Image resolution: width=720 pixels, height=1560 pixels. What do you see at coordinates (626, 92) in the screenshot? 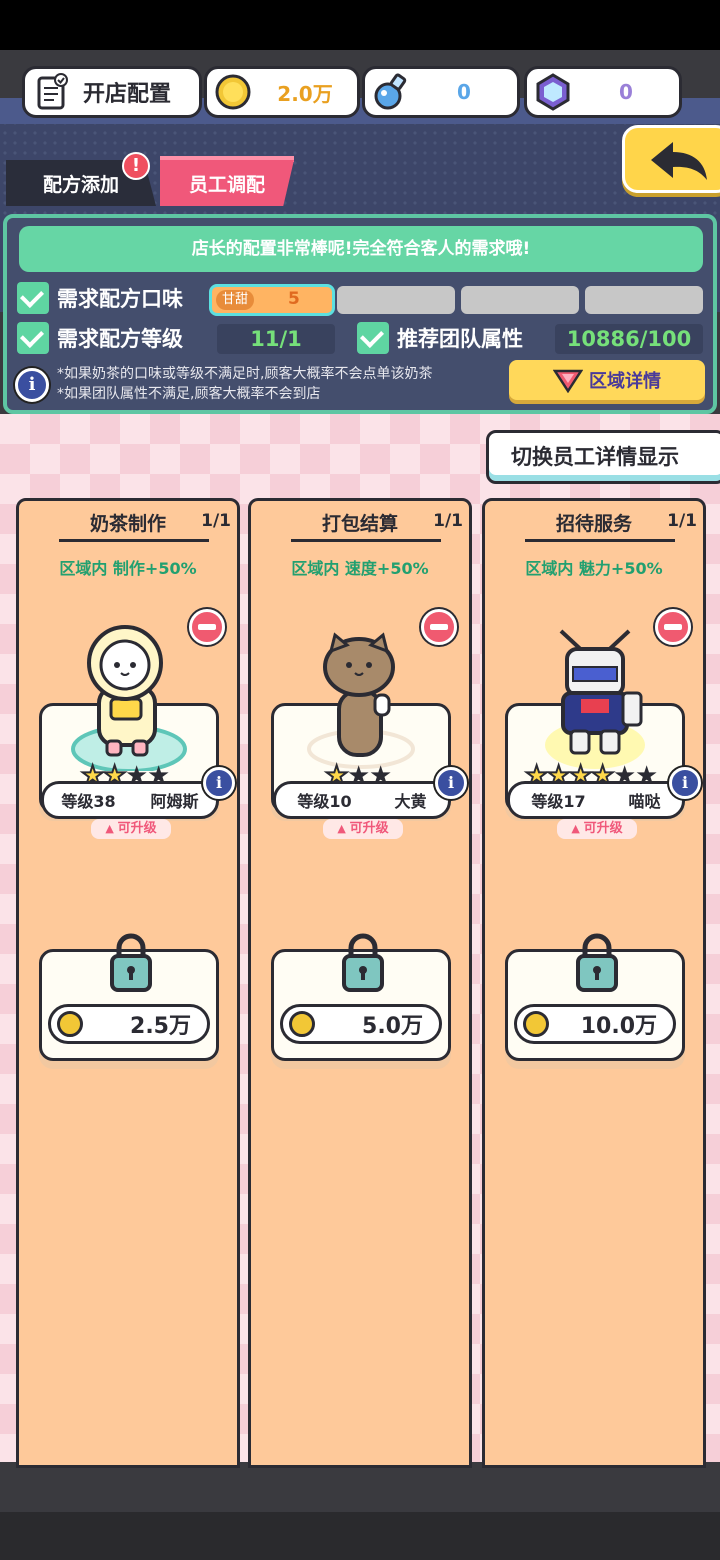
I see `gem-value: 0` at bounding box center [626, 92].